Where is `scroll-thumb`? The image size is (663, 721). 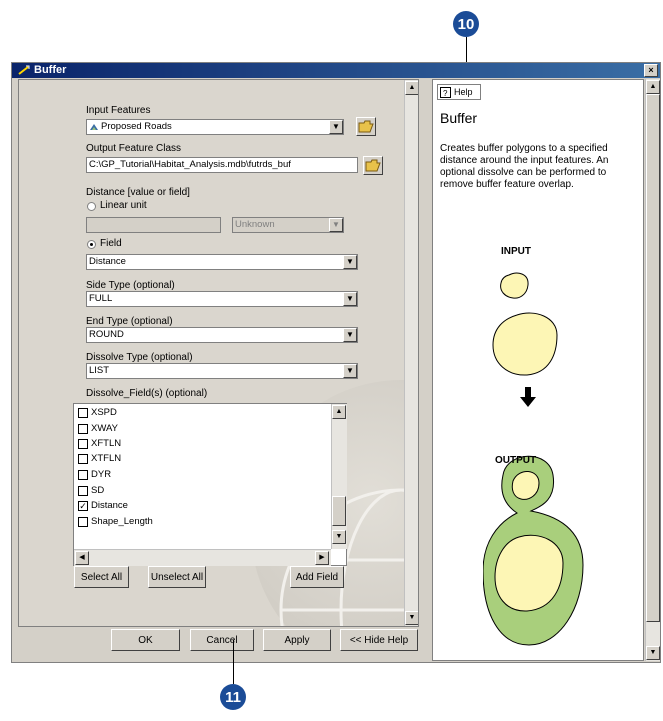 scroll-thumb is located at coordinates (339, 511).